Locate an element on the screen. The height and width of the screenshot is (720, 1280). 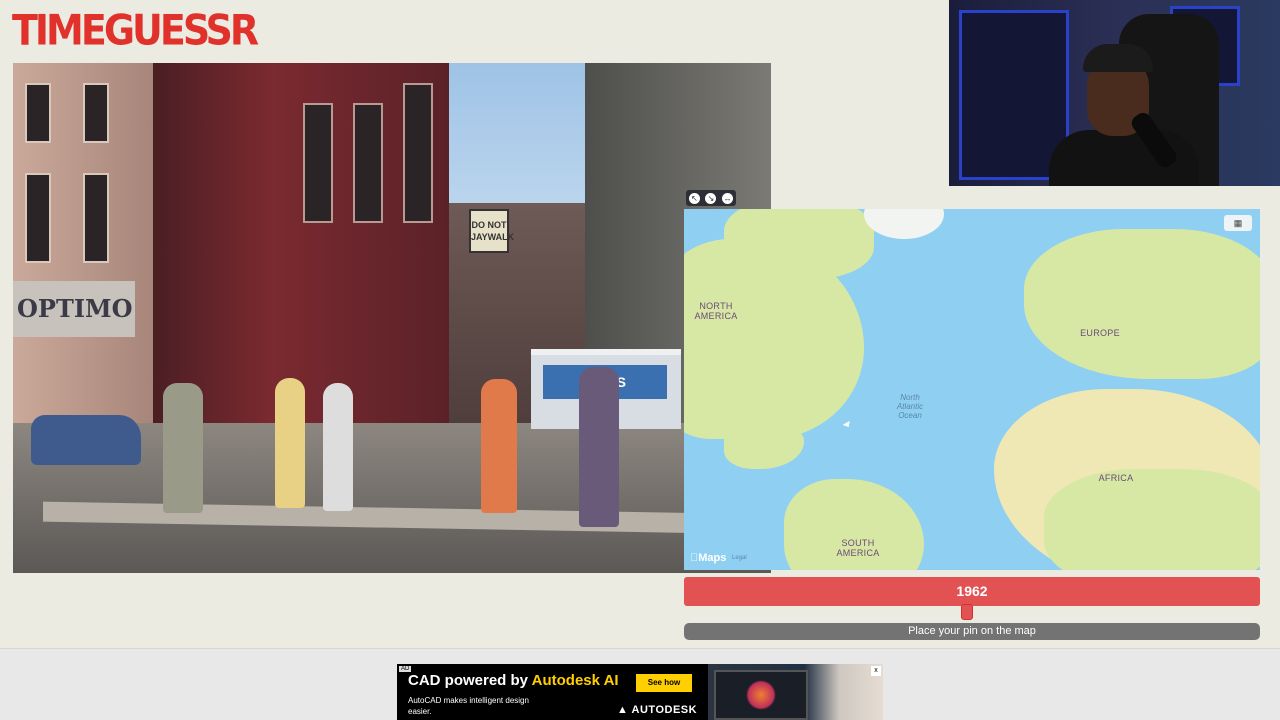
map-label-africa: AFRICA is located at coordinates (1116, 478).